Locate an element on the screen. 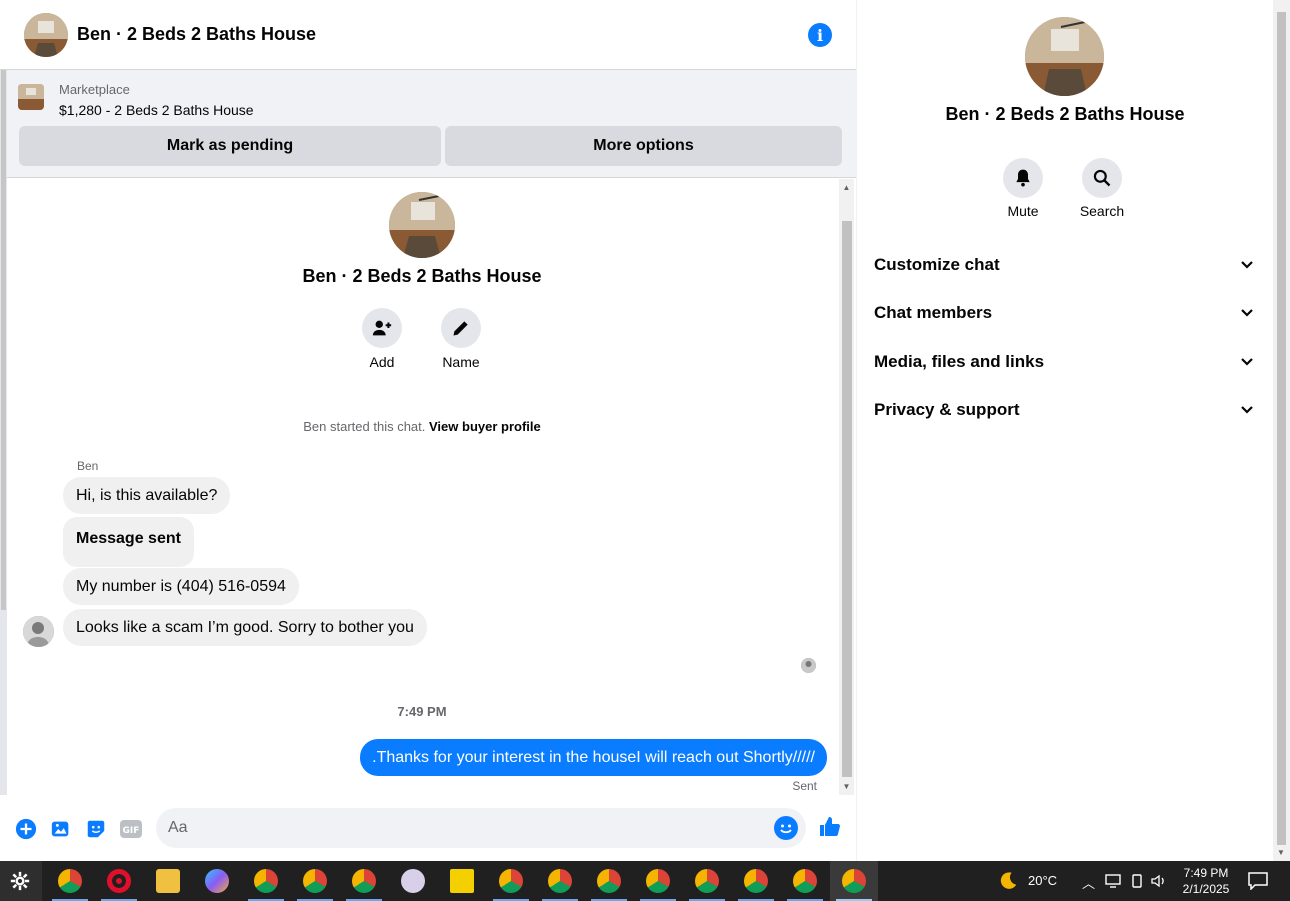 The width and height of the screenshot is (1290, 901). page-scroll-thumb is located at coordinates (1281, 428).